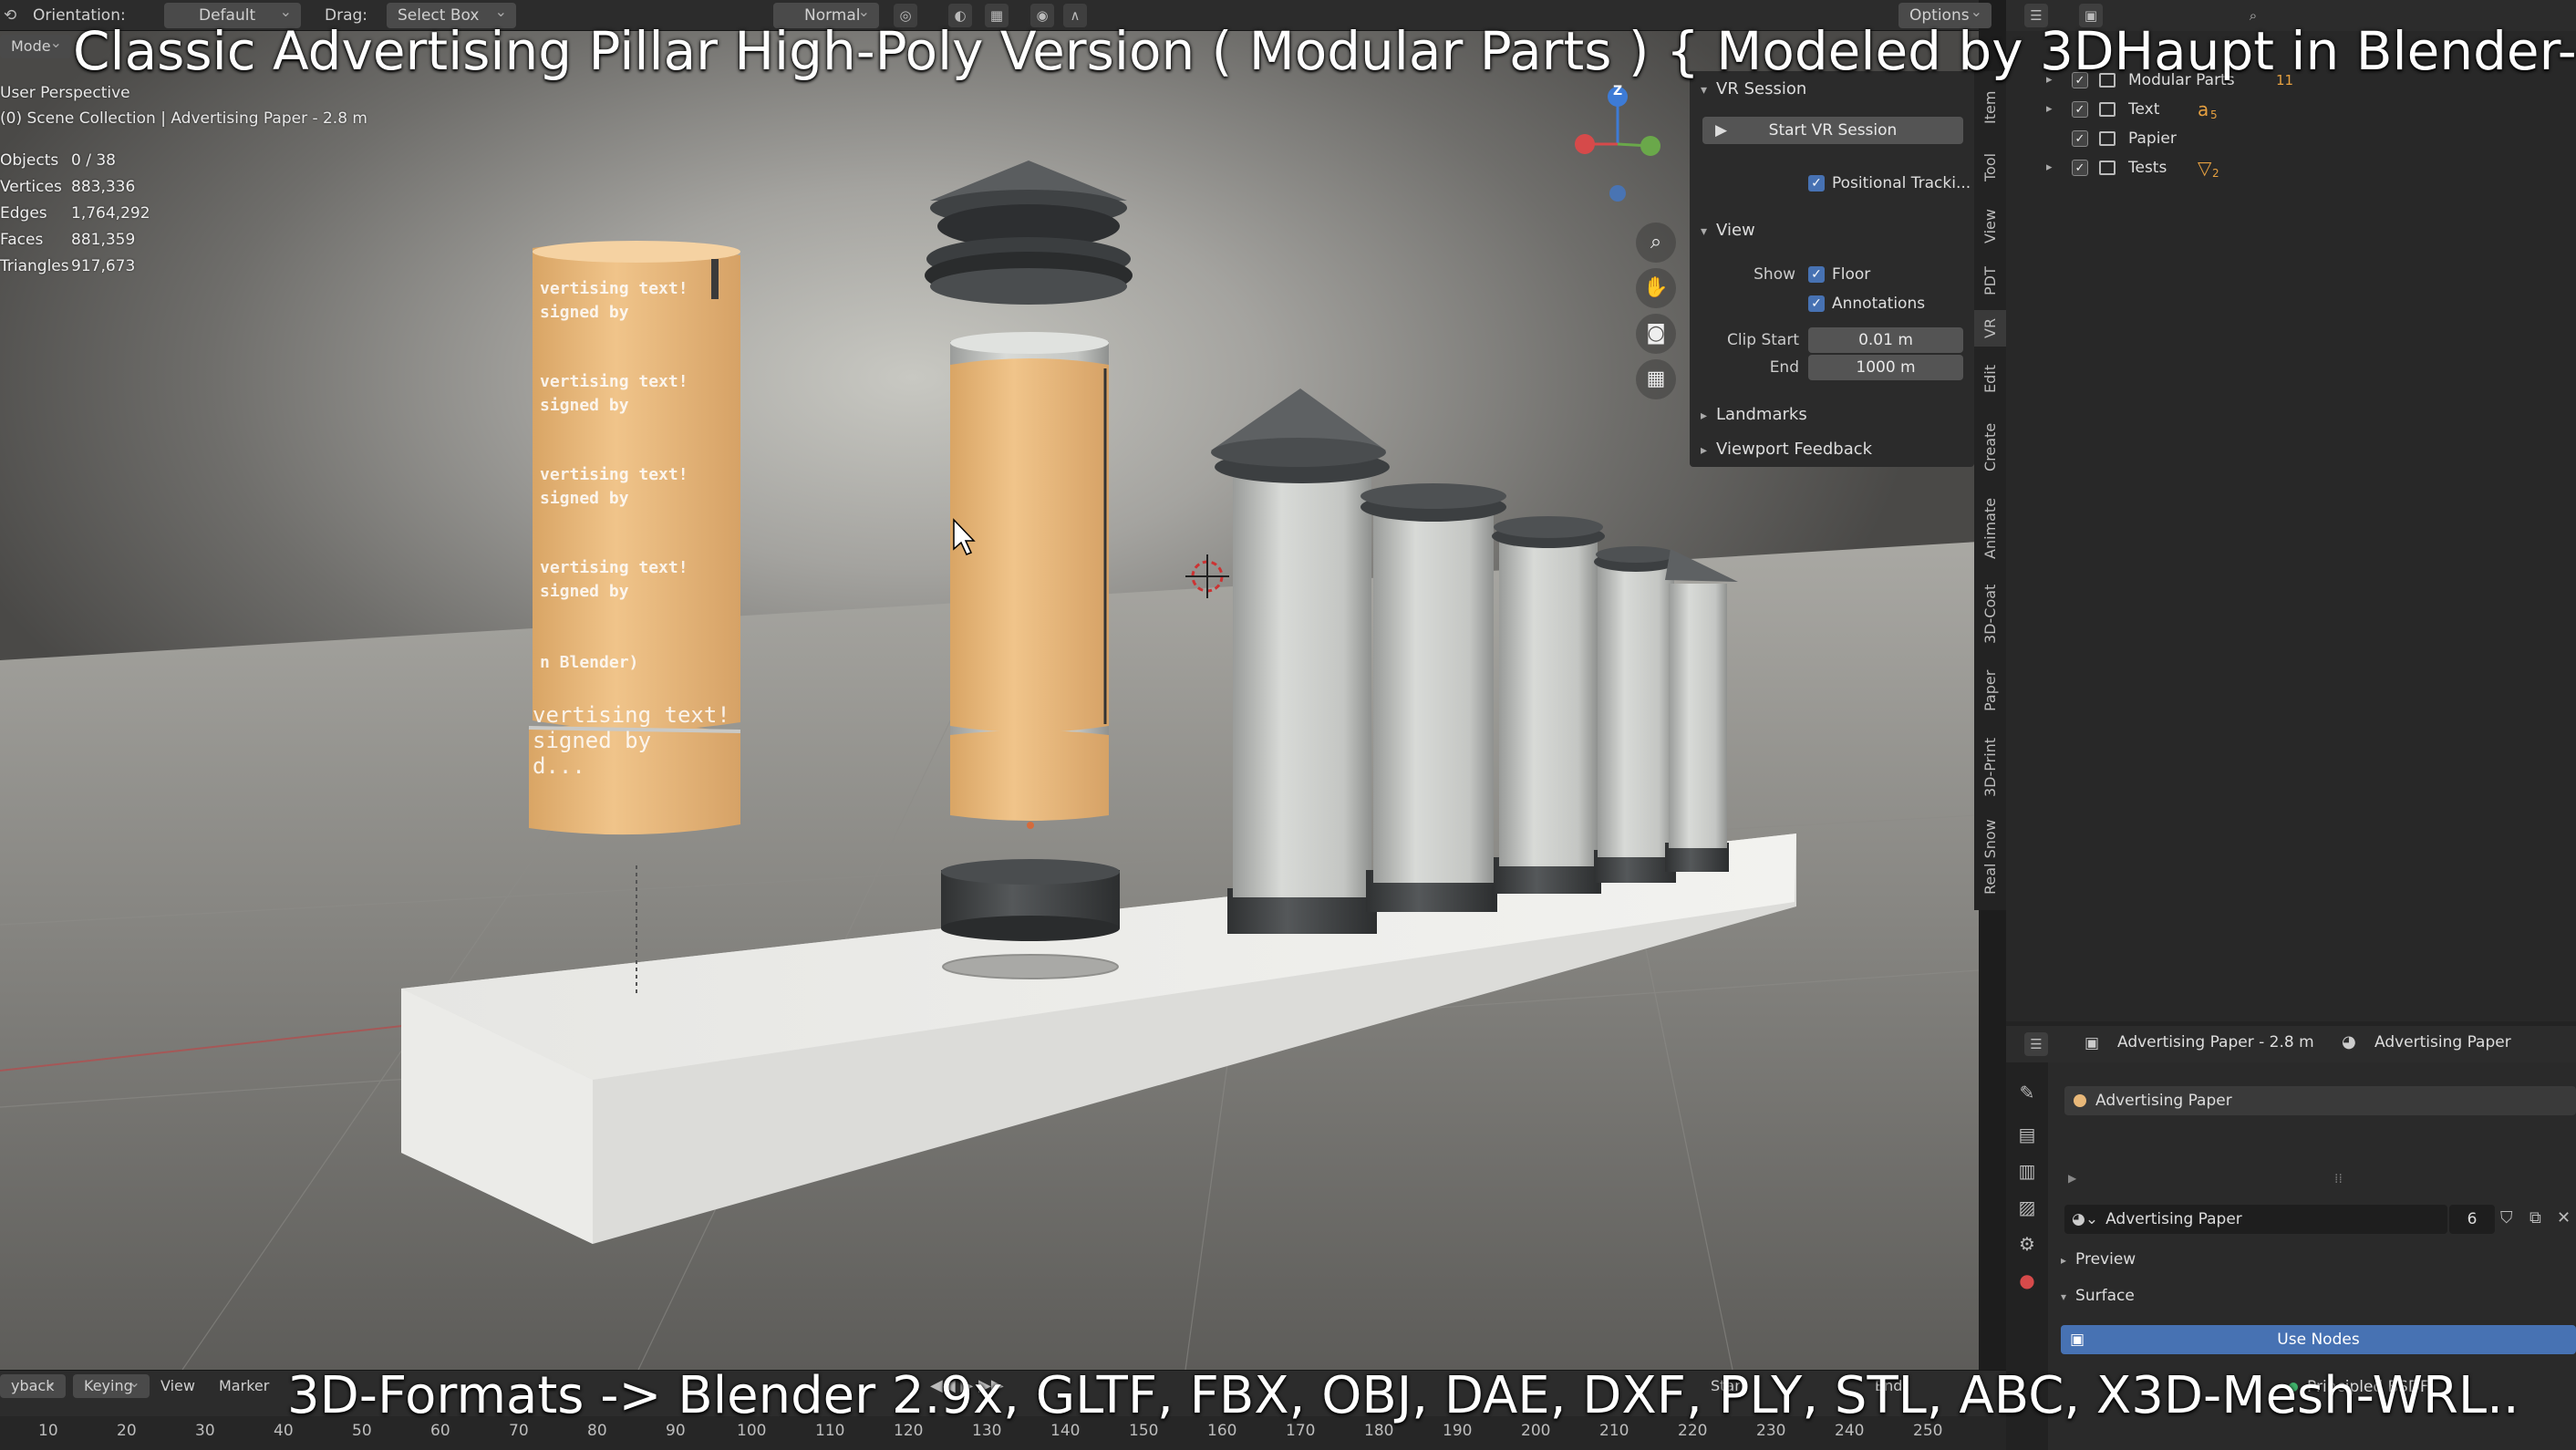 This screenshot has height=1450, width=2576. What do you see at coordinates (1990, 446) in the screenshot?
I see `tab-create: Create` at bounding box center [1990, 446].